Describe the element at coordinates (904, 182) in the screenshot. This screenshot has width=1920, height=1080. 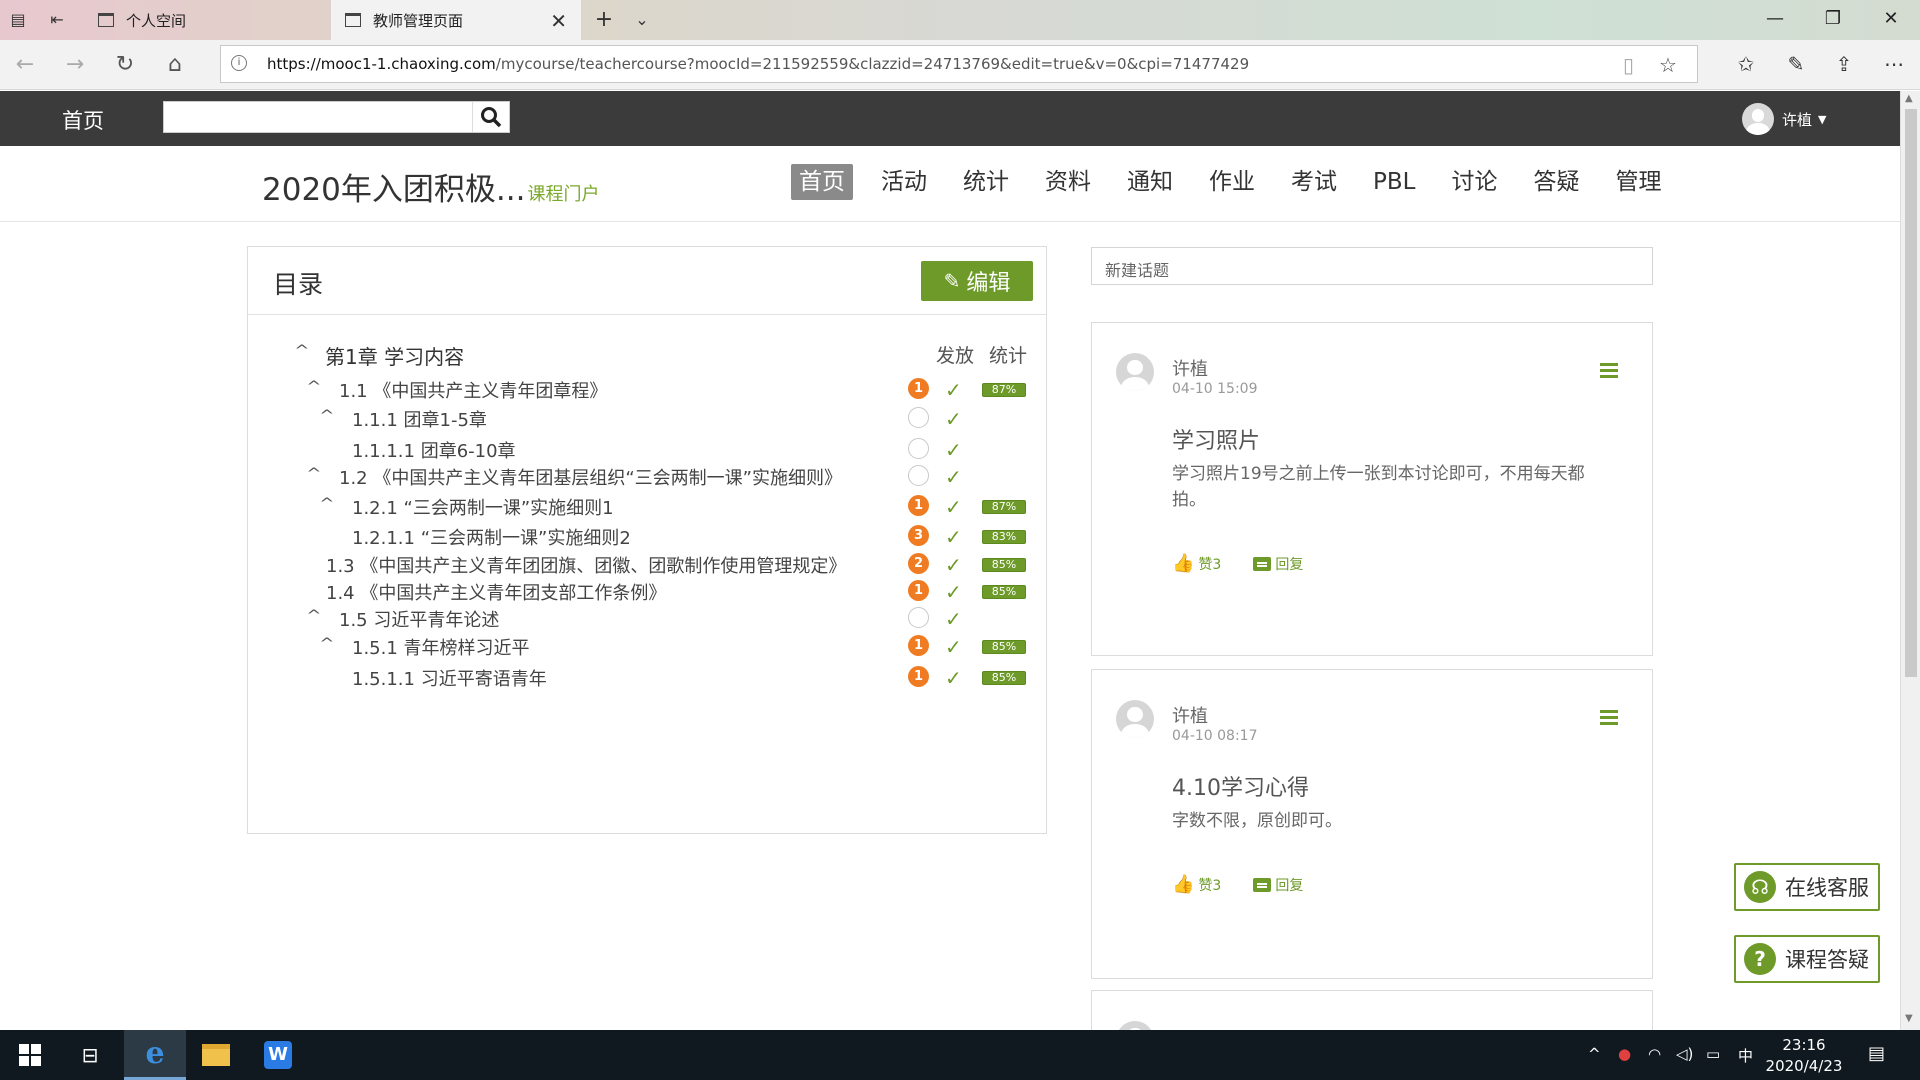
I see `nav-activity: 活动` at that location.